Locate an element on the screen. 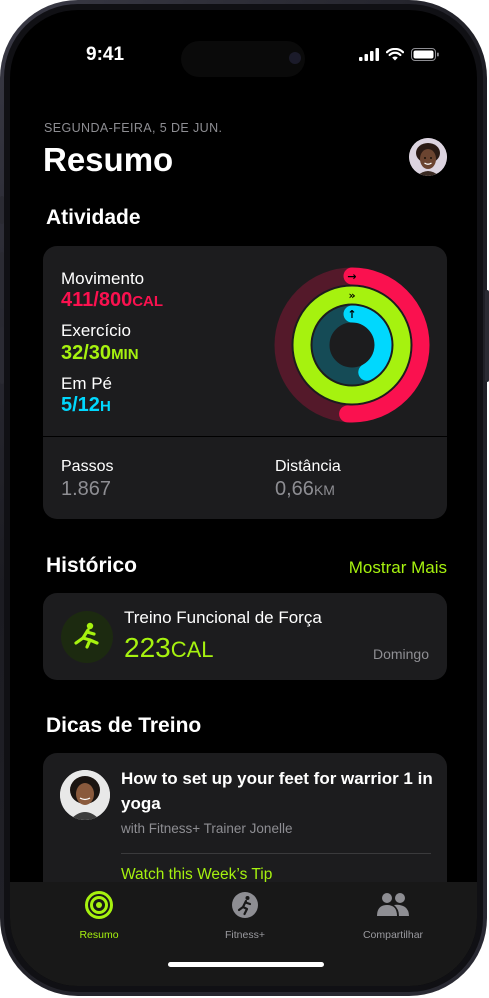 The image size is (489, 998). stand-label: Em Pé is located at coordinates (87, 383).